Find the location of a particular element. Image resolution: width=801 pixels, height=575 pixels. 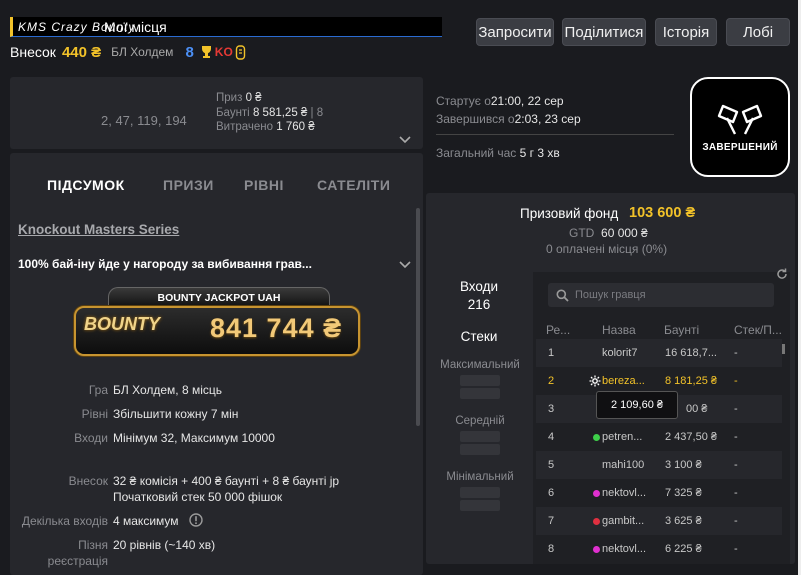

info-start-stack: Початковий стек 50 000 фішок is located at coordinates (198, 497).